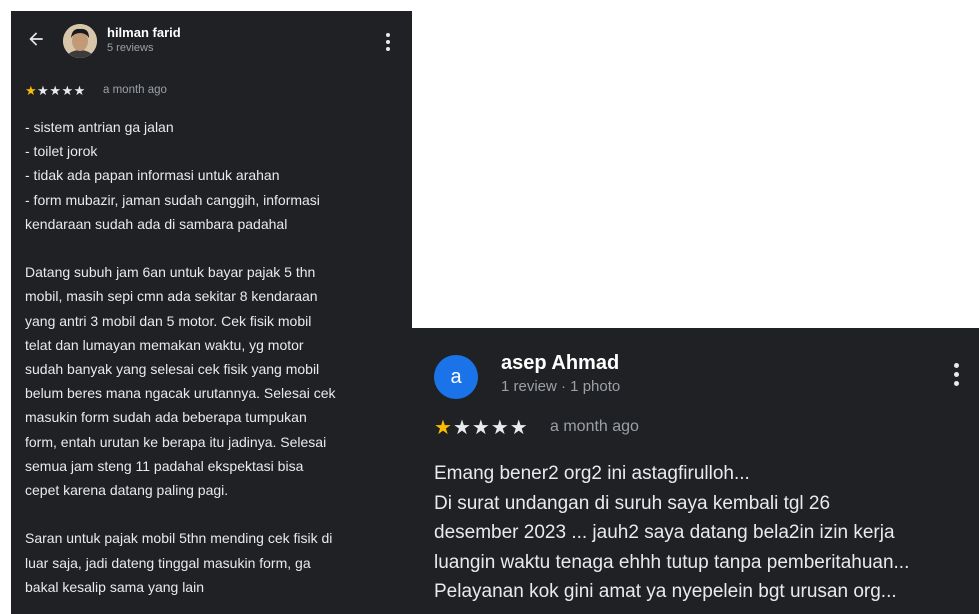 Image resolution: width=979 pixels, height=614 pixels. What do you see at coordinates (166, 417) in the screenshot?
I see `review-line: masukin form sudah ada beberapa tumpukan` at bounding box center [166, 417].